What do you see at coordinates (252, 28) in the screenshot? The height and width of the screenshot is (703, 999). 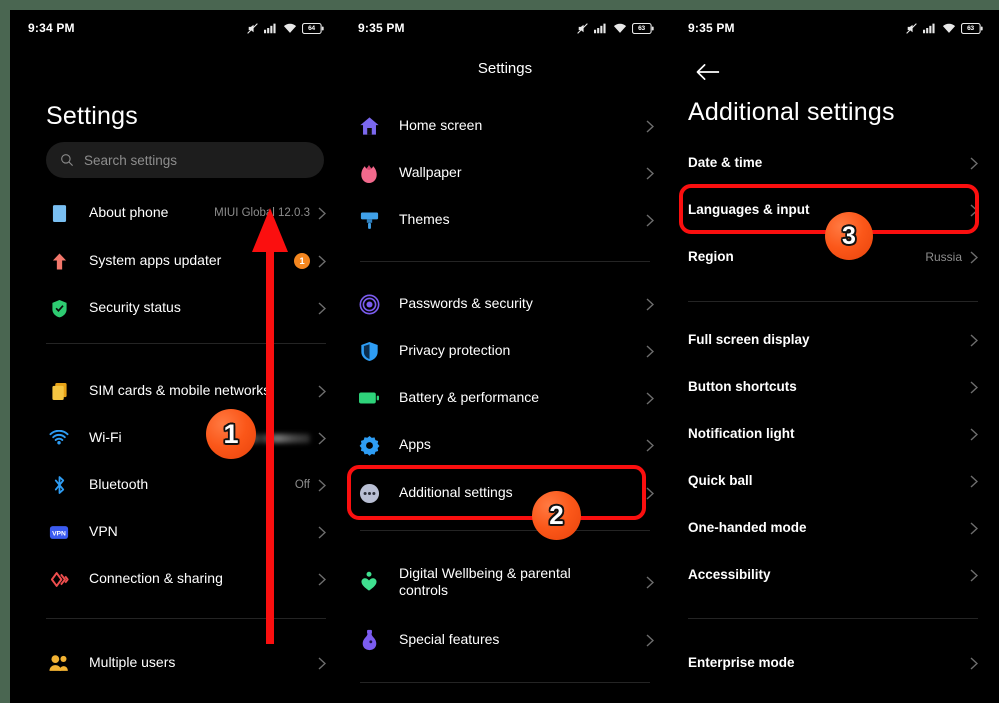 I see `mute-icon` at bounding box center [252, 28].